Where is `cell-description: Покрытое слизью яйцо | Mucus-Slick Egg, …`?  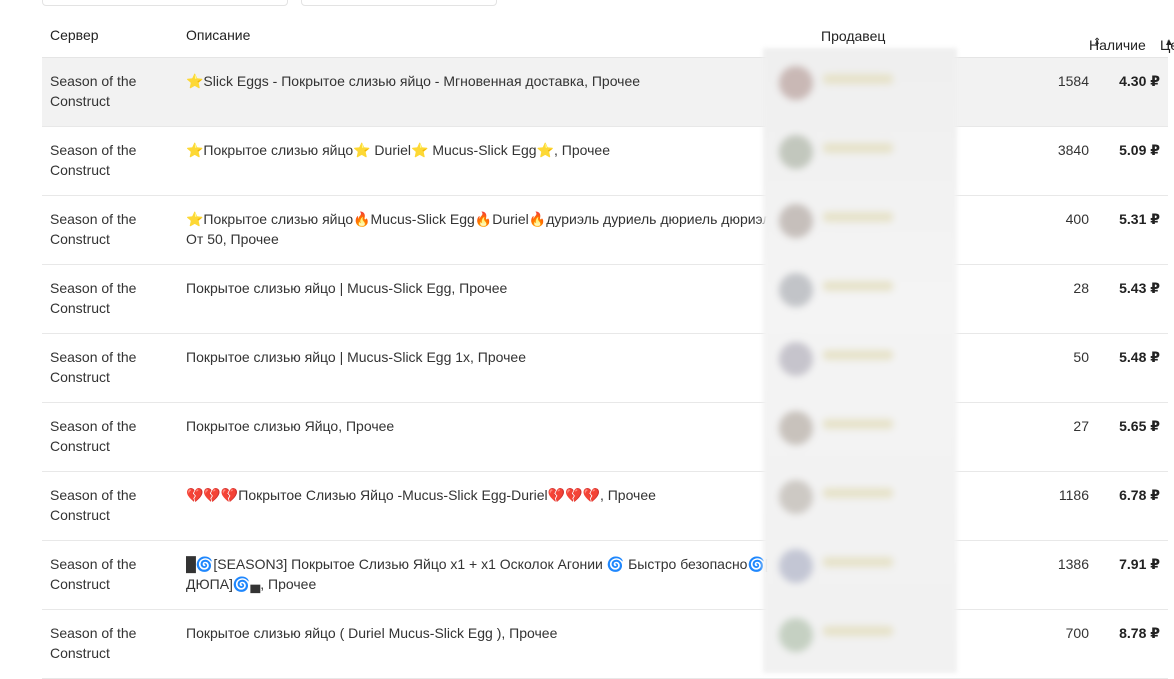 cell-description: Покрытое слизью яйцо | Mucus-Slick Egg, … is located at coordinates (496, 288).